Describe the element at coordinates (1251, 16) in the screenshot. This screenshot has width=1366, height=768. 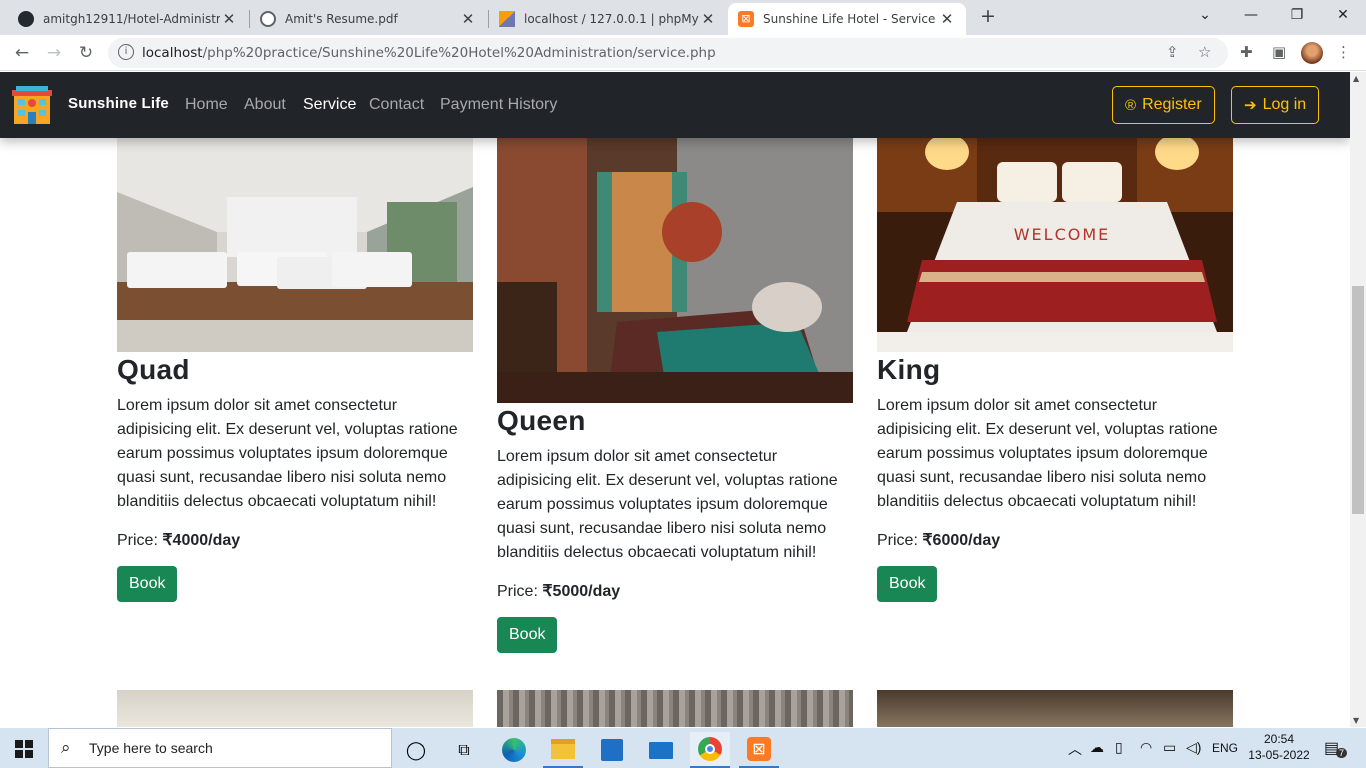
I see `minimize-button: —` at that location.